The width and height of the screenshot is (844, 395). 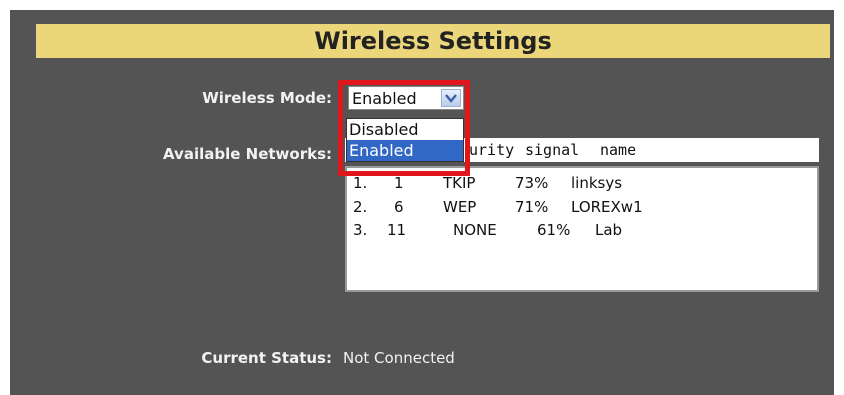 What do you see at coordinates (399, 183) in the screenshot?
I see `network-channel: 1` at bounding box center [399, 183].